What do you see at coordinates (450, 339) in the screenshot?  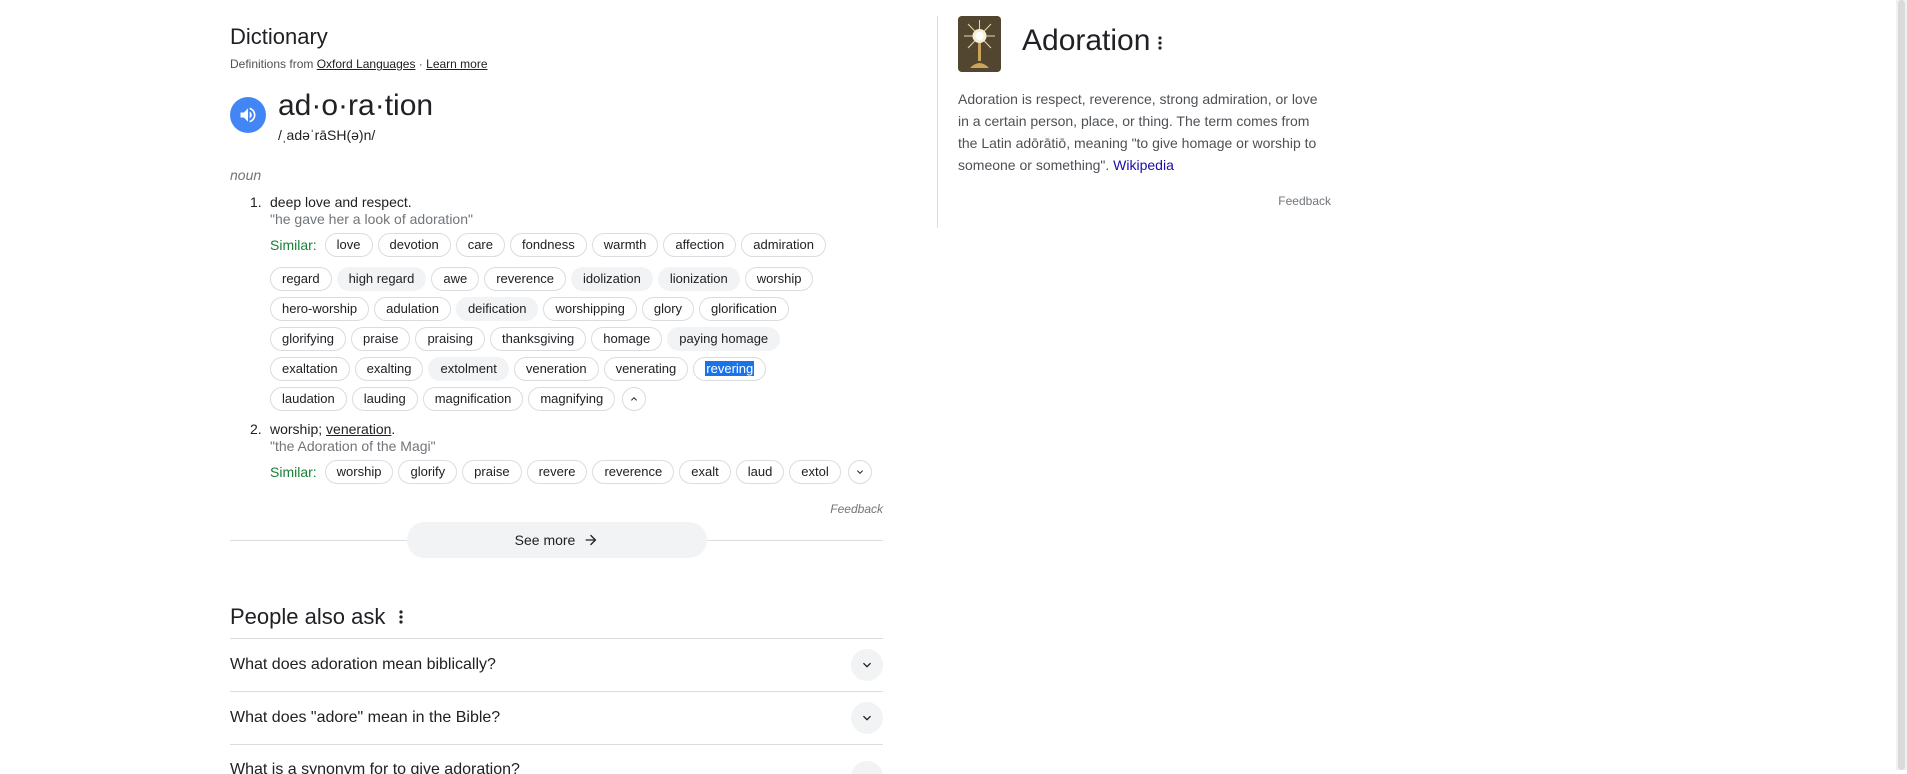 I see `synonym-chip: praising` at bounding box center [450, 339].